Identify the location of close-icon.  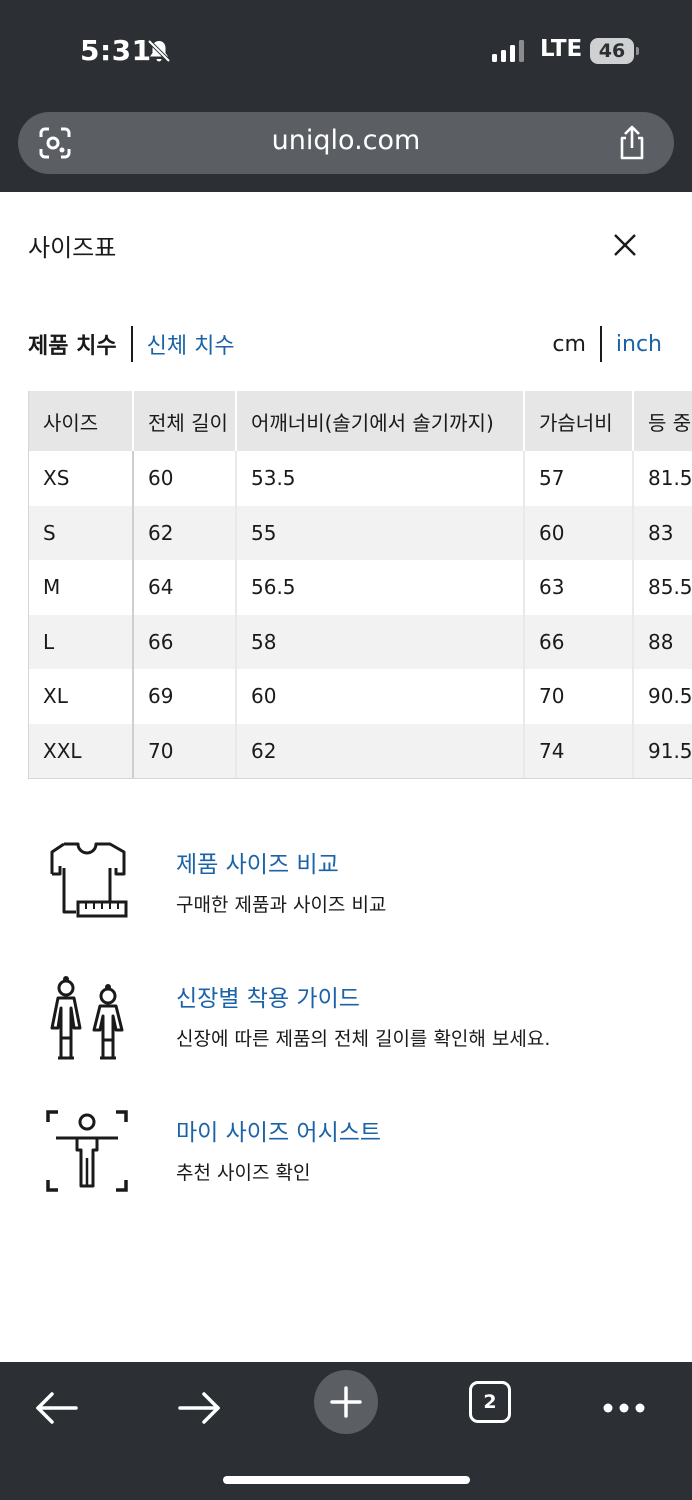
(625, 245).